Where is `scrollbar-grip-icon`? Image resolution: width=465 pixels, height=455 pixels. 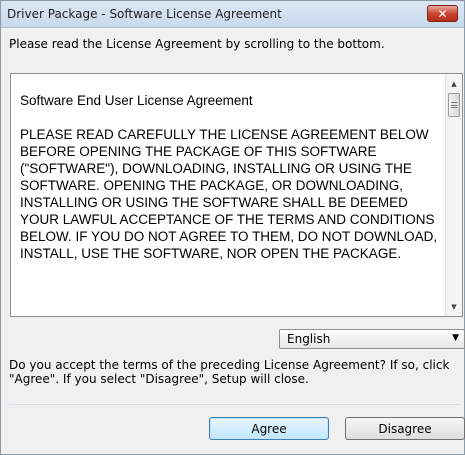
scrollbar-grip-icon is located at coordinates (454, 105).